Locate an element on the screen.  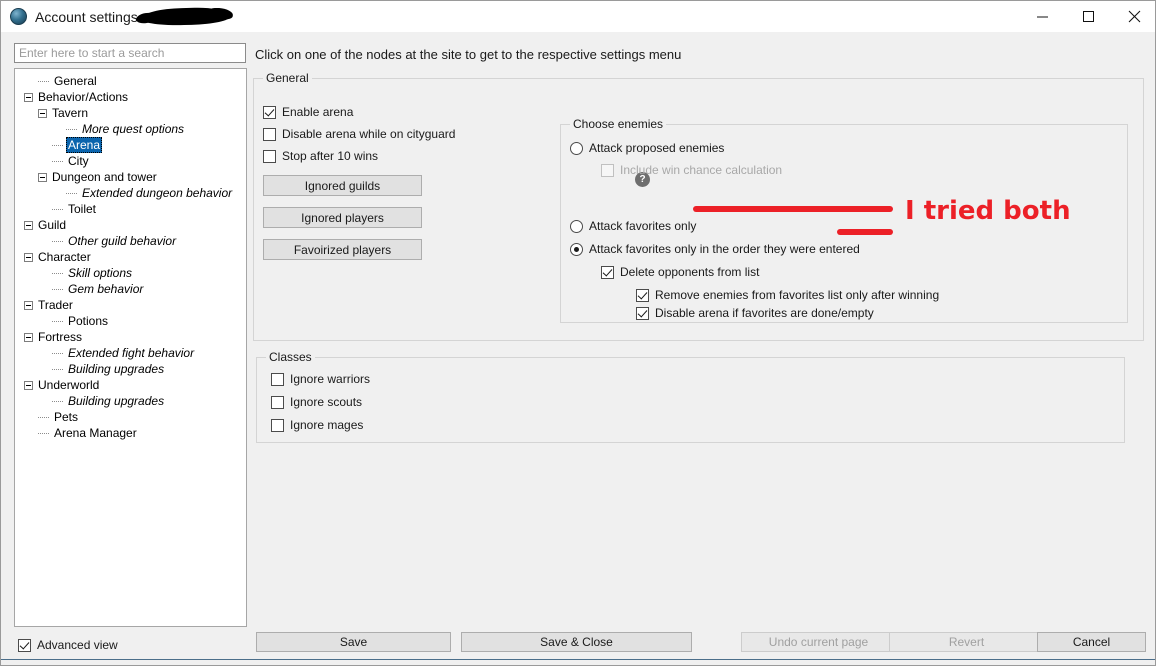
checkbox-ignore-scouts: Ignore scouts is located at coordinates (316, 402).